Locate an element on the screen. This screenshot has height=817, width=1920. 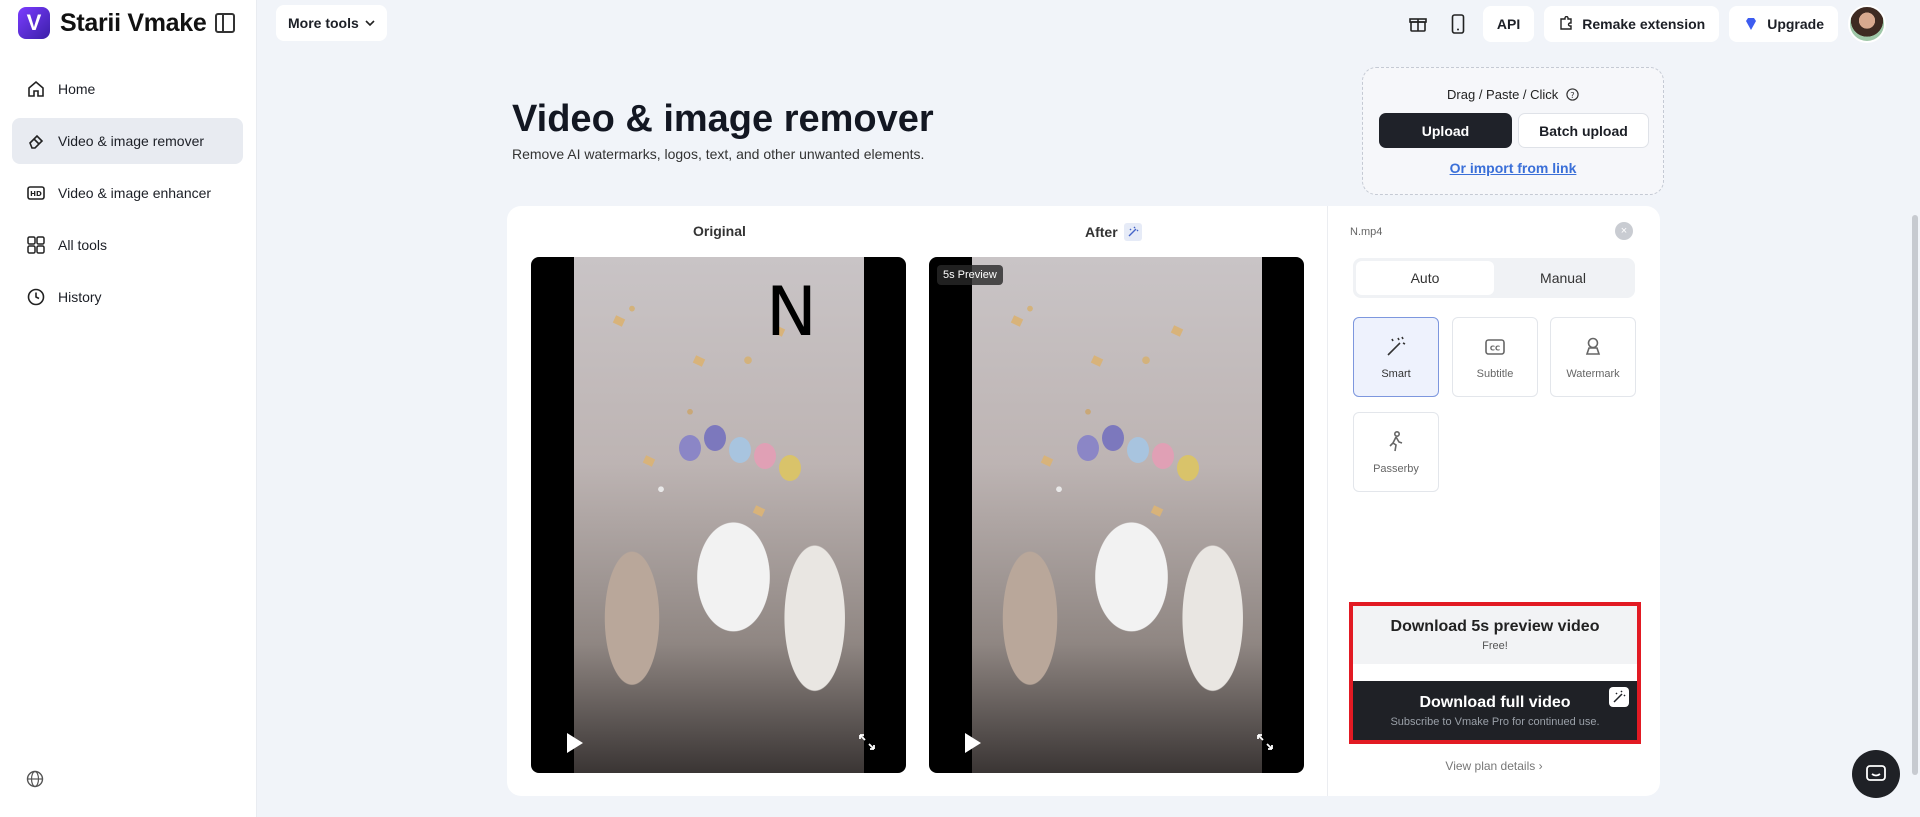
sidebar-item-label: Video & image remover is located at coordinates (131, 141).